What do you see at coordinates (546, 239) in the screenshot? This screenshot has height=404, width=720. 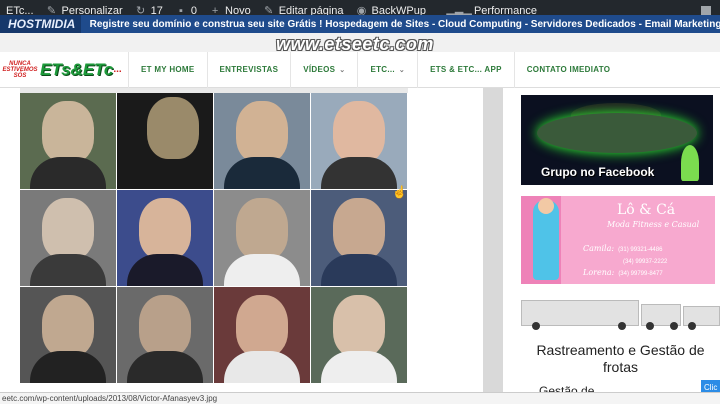 I see `model-image` at bounding box center [546, 239].